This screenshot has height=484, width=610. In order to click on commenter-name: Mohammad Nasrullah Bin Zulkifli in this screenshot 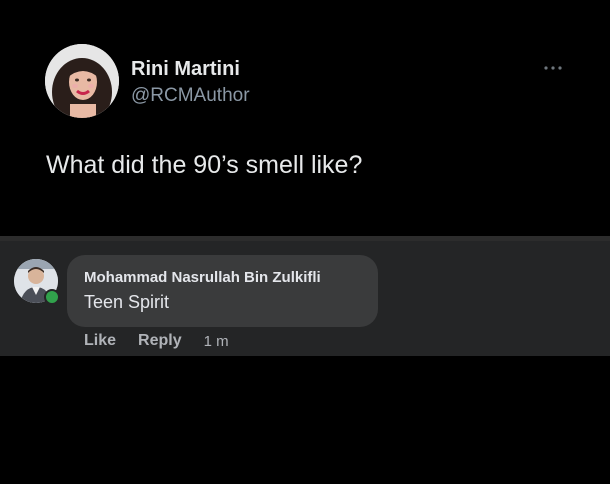, I will do `click(202, 277)`.